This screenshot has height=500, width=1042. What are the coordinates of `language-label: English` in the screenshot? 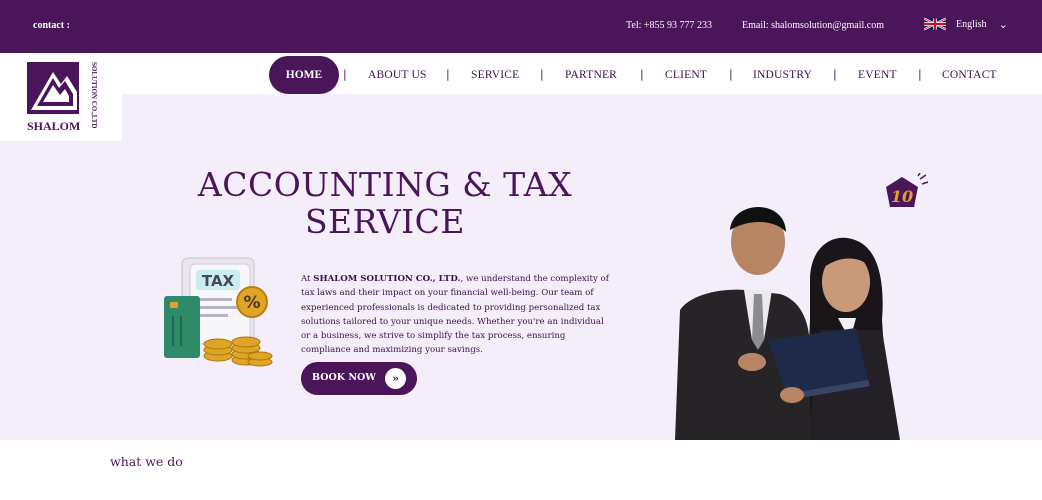 It's located at (971, 24).